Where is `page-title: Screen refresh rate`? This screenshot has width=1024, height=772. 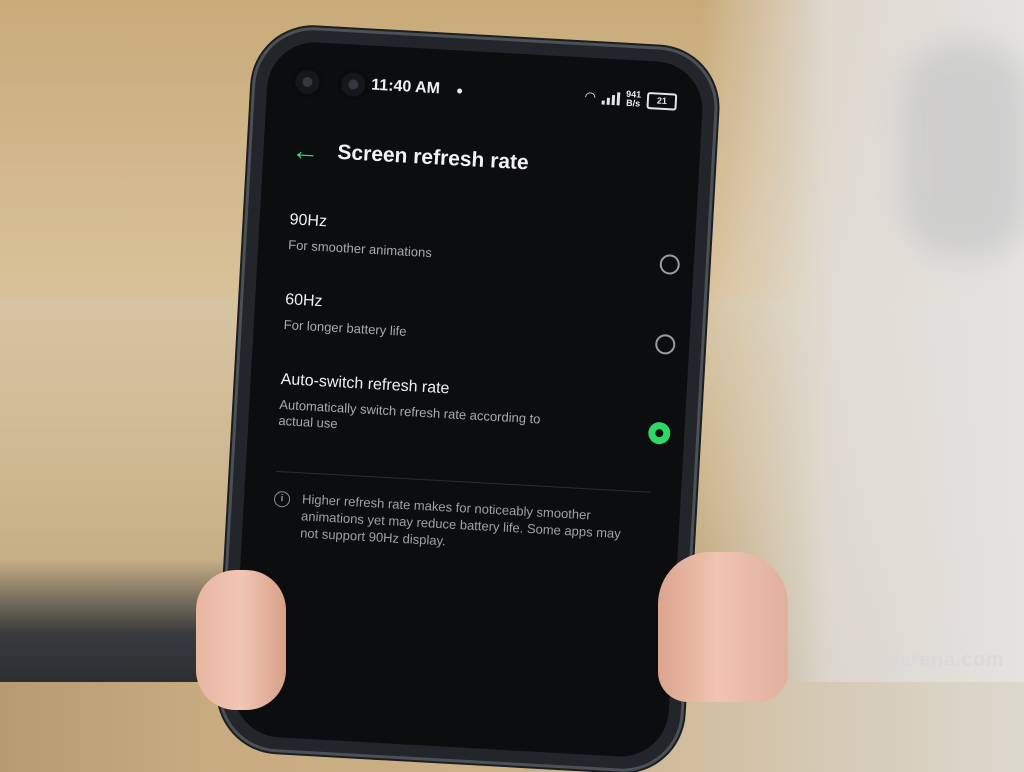 page-title: Screen refresh rate is located at coordinates (433, 157).